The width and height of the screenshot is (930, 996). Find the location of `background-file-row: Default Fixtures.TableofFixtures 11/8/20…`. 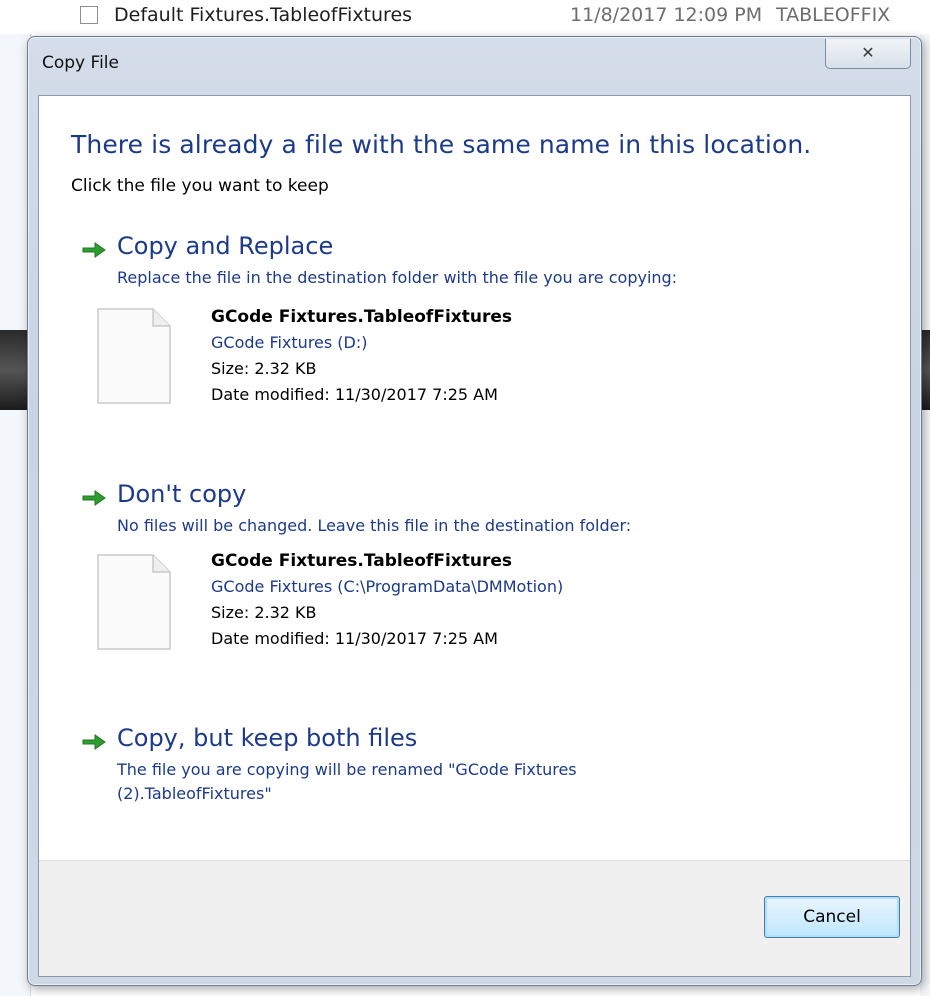

background-file-row: Default Fixtures.TableofFixtures 11/8/20… is located at coordinates (465, 17).